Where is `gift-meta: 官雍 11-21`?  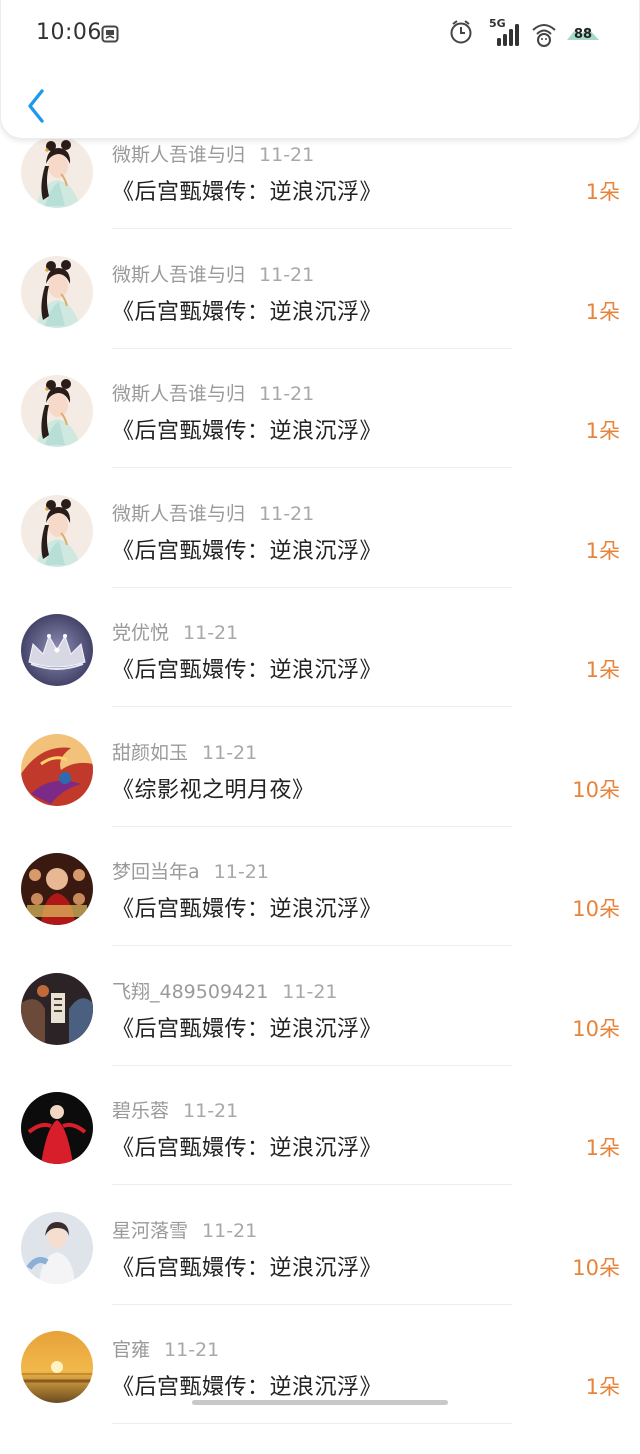
gift-meta: 官雍 11-21 is located at coordinates (165, 1348).